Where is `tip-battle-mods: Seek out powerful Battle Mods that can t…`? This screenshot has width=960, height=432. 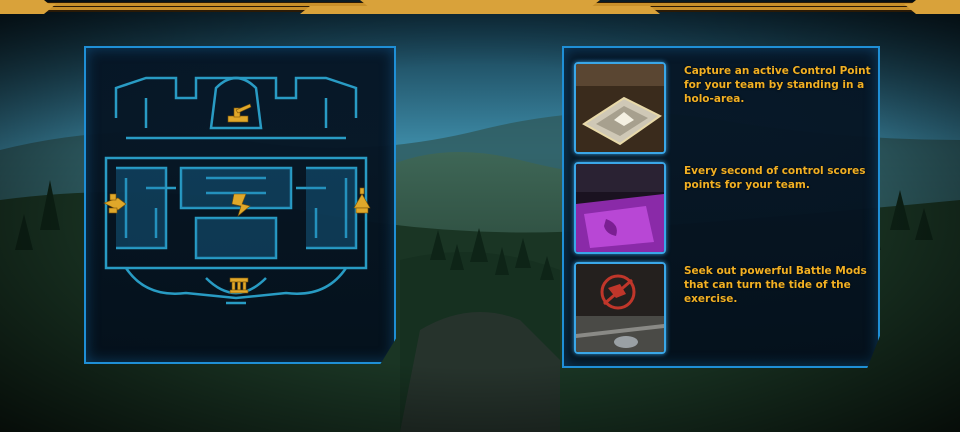
tip-battle-mods: Seek out powerful Battle Mods that can t… is located at coordinates (724, 308).